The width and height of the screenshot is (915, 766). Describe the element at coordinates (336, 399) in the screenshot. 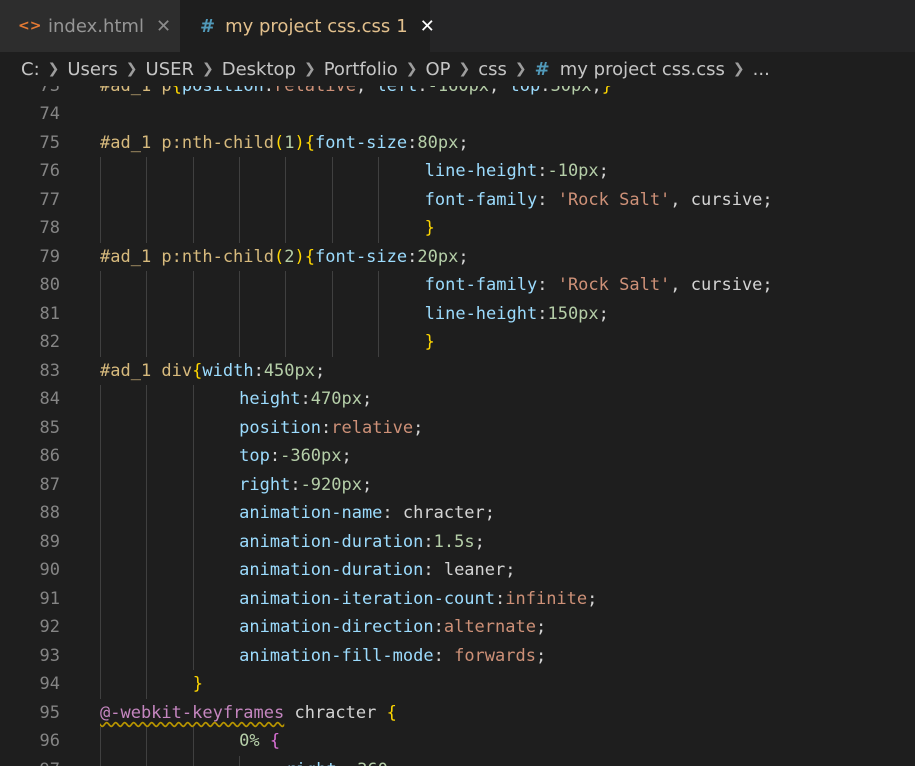

I see `code-token: 470px` at that location.